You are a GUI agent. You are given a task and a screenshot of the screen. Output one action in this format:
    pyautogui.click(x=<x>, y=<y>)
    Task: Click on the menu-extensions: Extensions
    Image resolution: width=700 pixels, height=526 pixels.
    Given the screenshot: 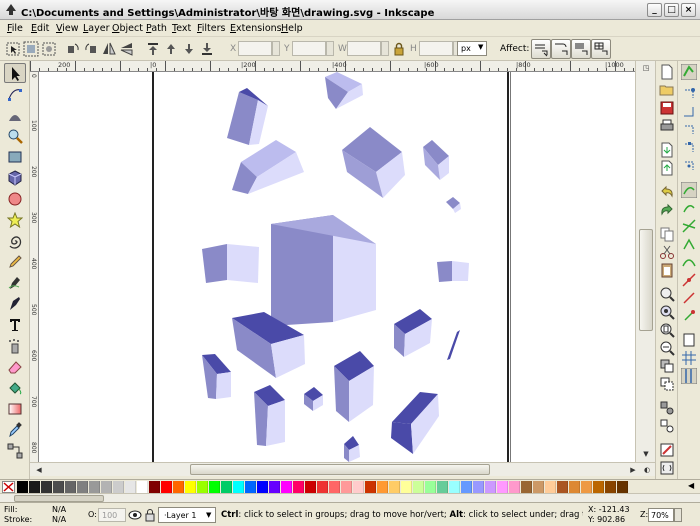 What is the action you would take?
    pyautogui.click(x=256, y=28)
    